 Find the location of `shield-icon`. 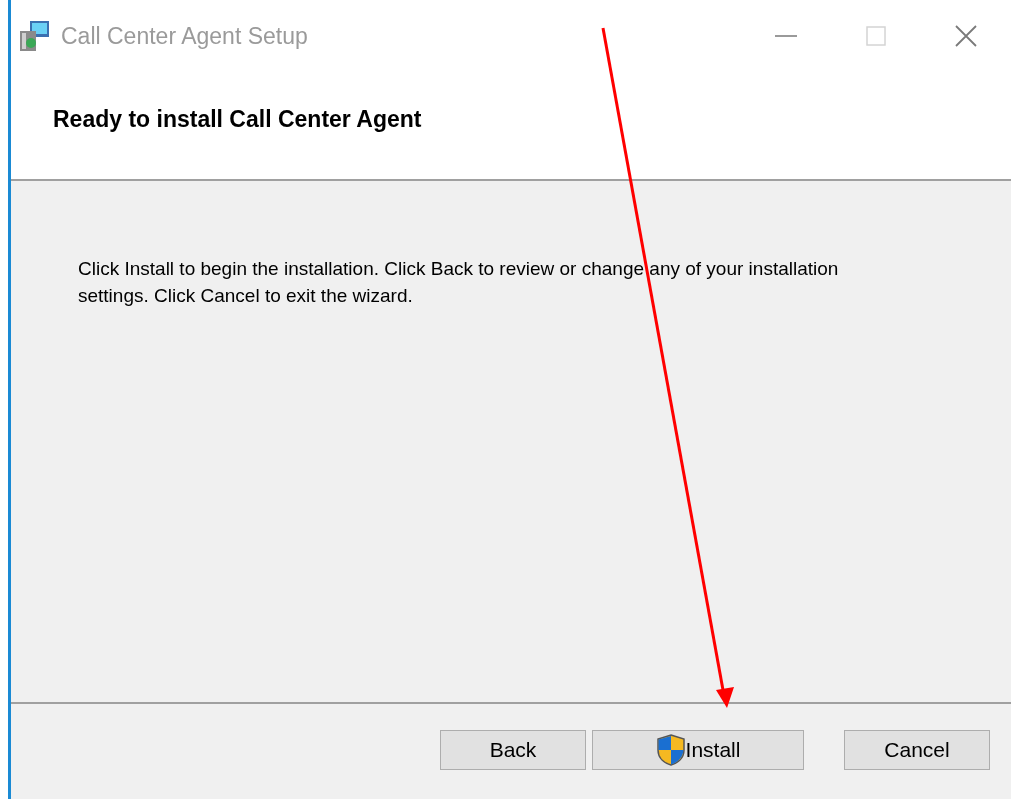

shield-icon is located at coordinates (670, 750).